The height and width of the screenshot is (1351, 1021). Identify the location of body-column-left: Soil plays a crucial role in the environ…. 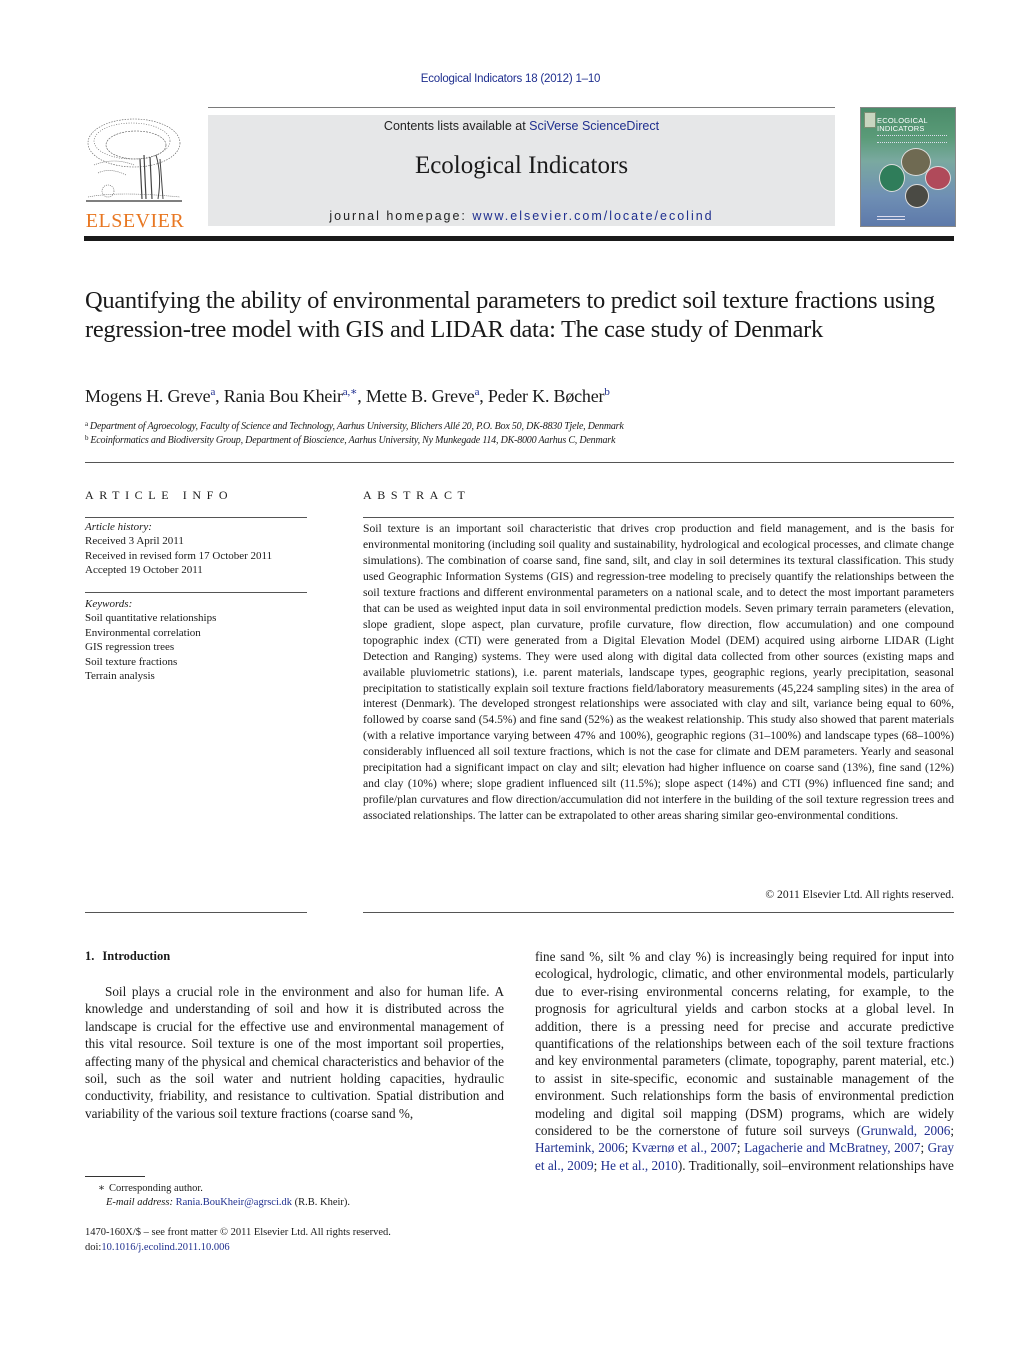
(294, 1052).